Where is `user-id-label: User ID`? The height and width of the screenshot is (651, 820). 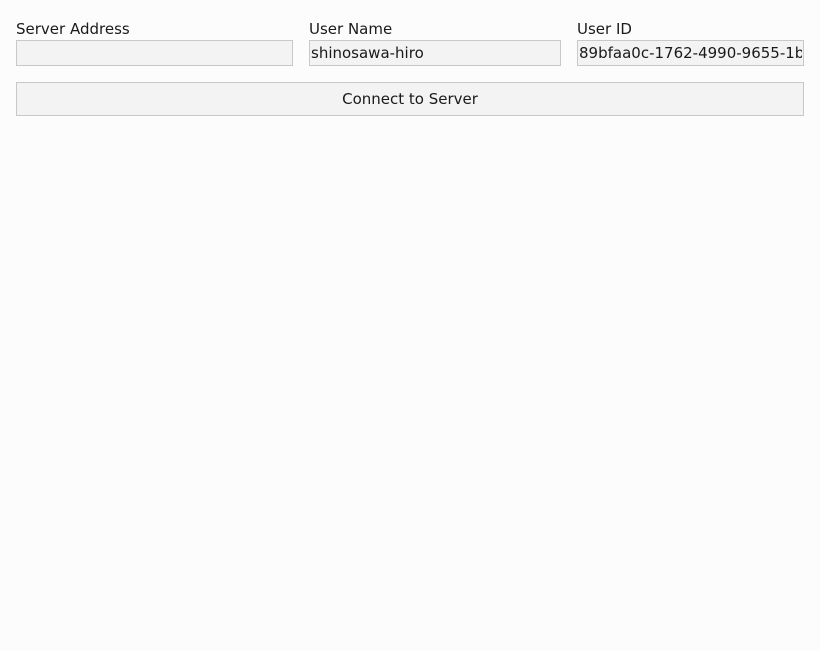 user-id-label: User ID is located at coordinates (604, 29).